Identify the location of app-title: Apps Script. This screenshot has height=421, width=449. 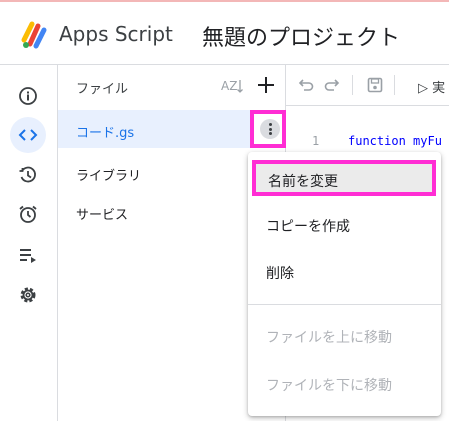
(116, 34).